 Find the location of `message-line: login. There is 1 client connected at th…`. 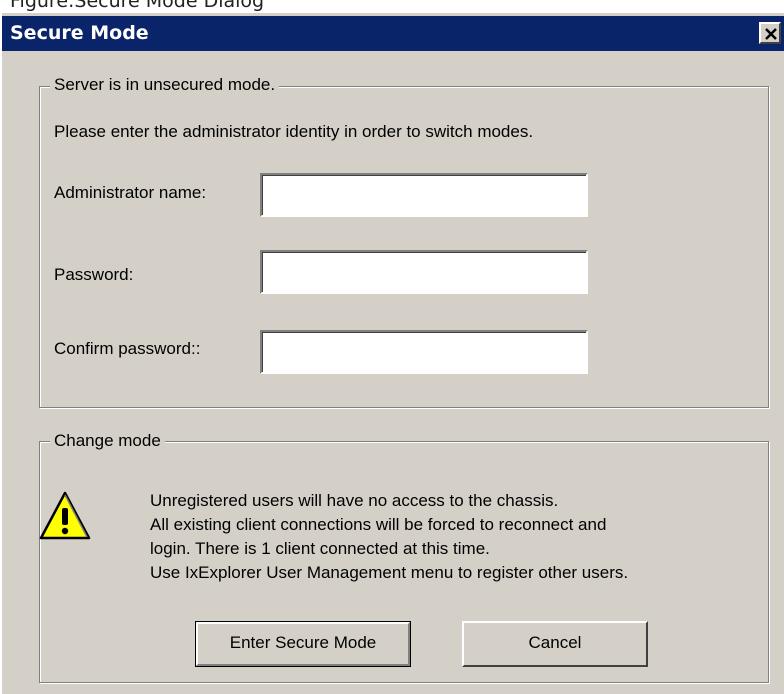

message-line: login. There is 1 client connected at th… is located at coordinates (320, 548).